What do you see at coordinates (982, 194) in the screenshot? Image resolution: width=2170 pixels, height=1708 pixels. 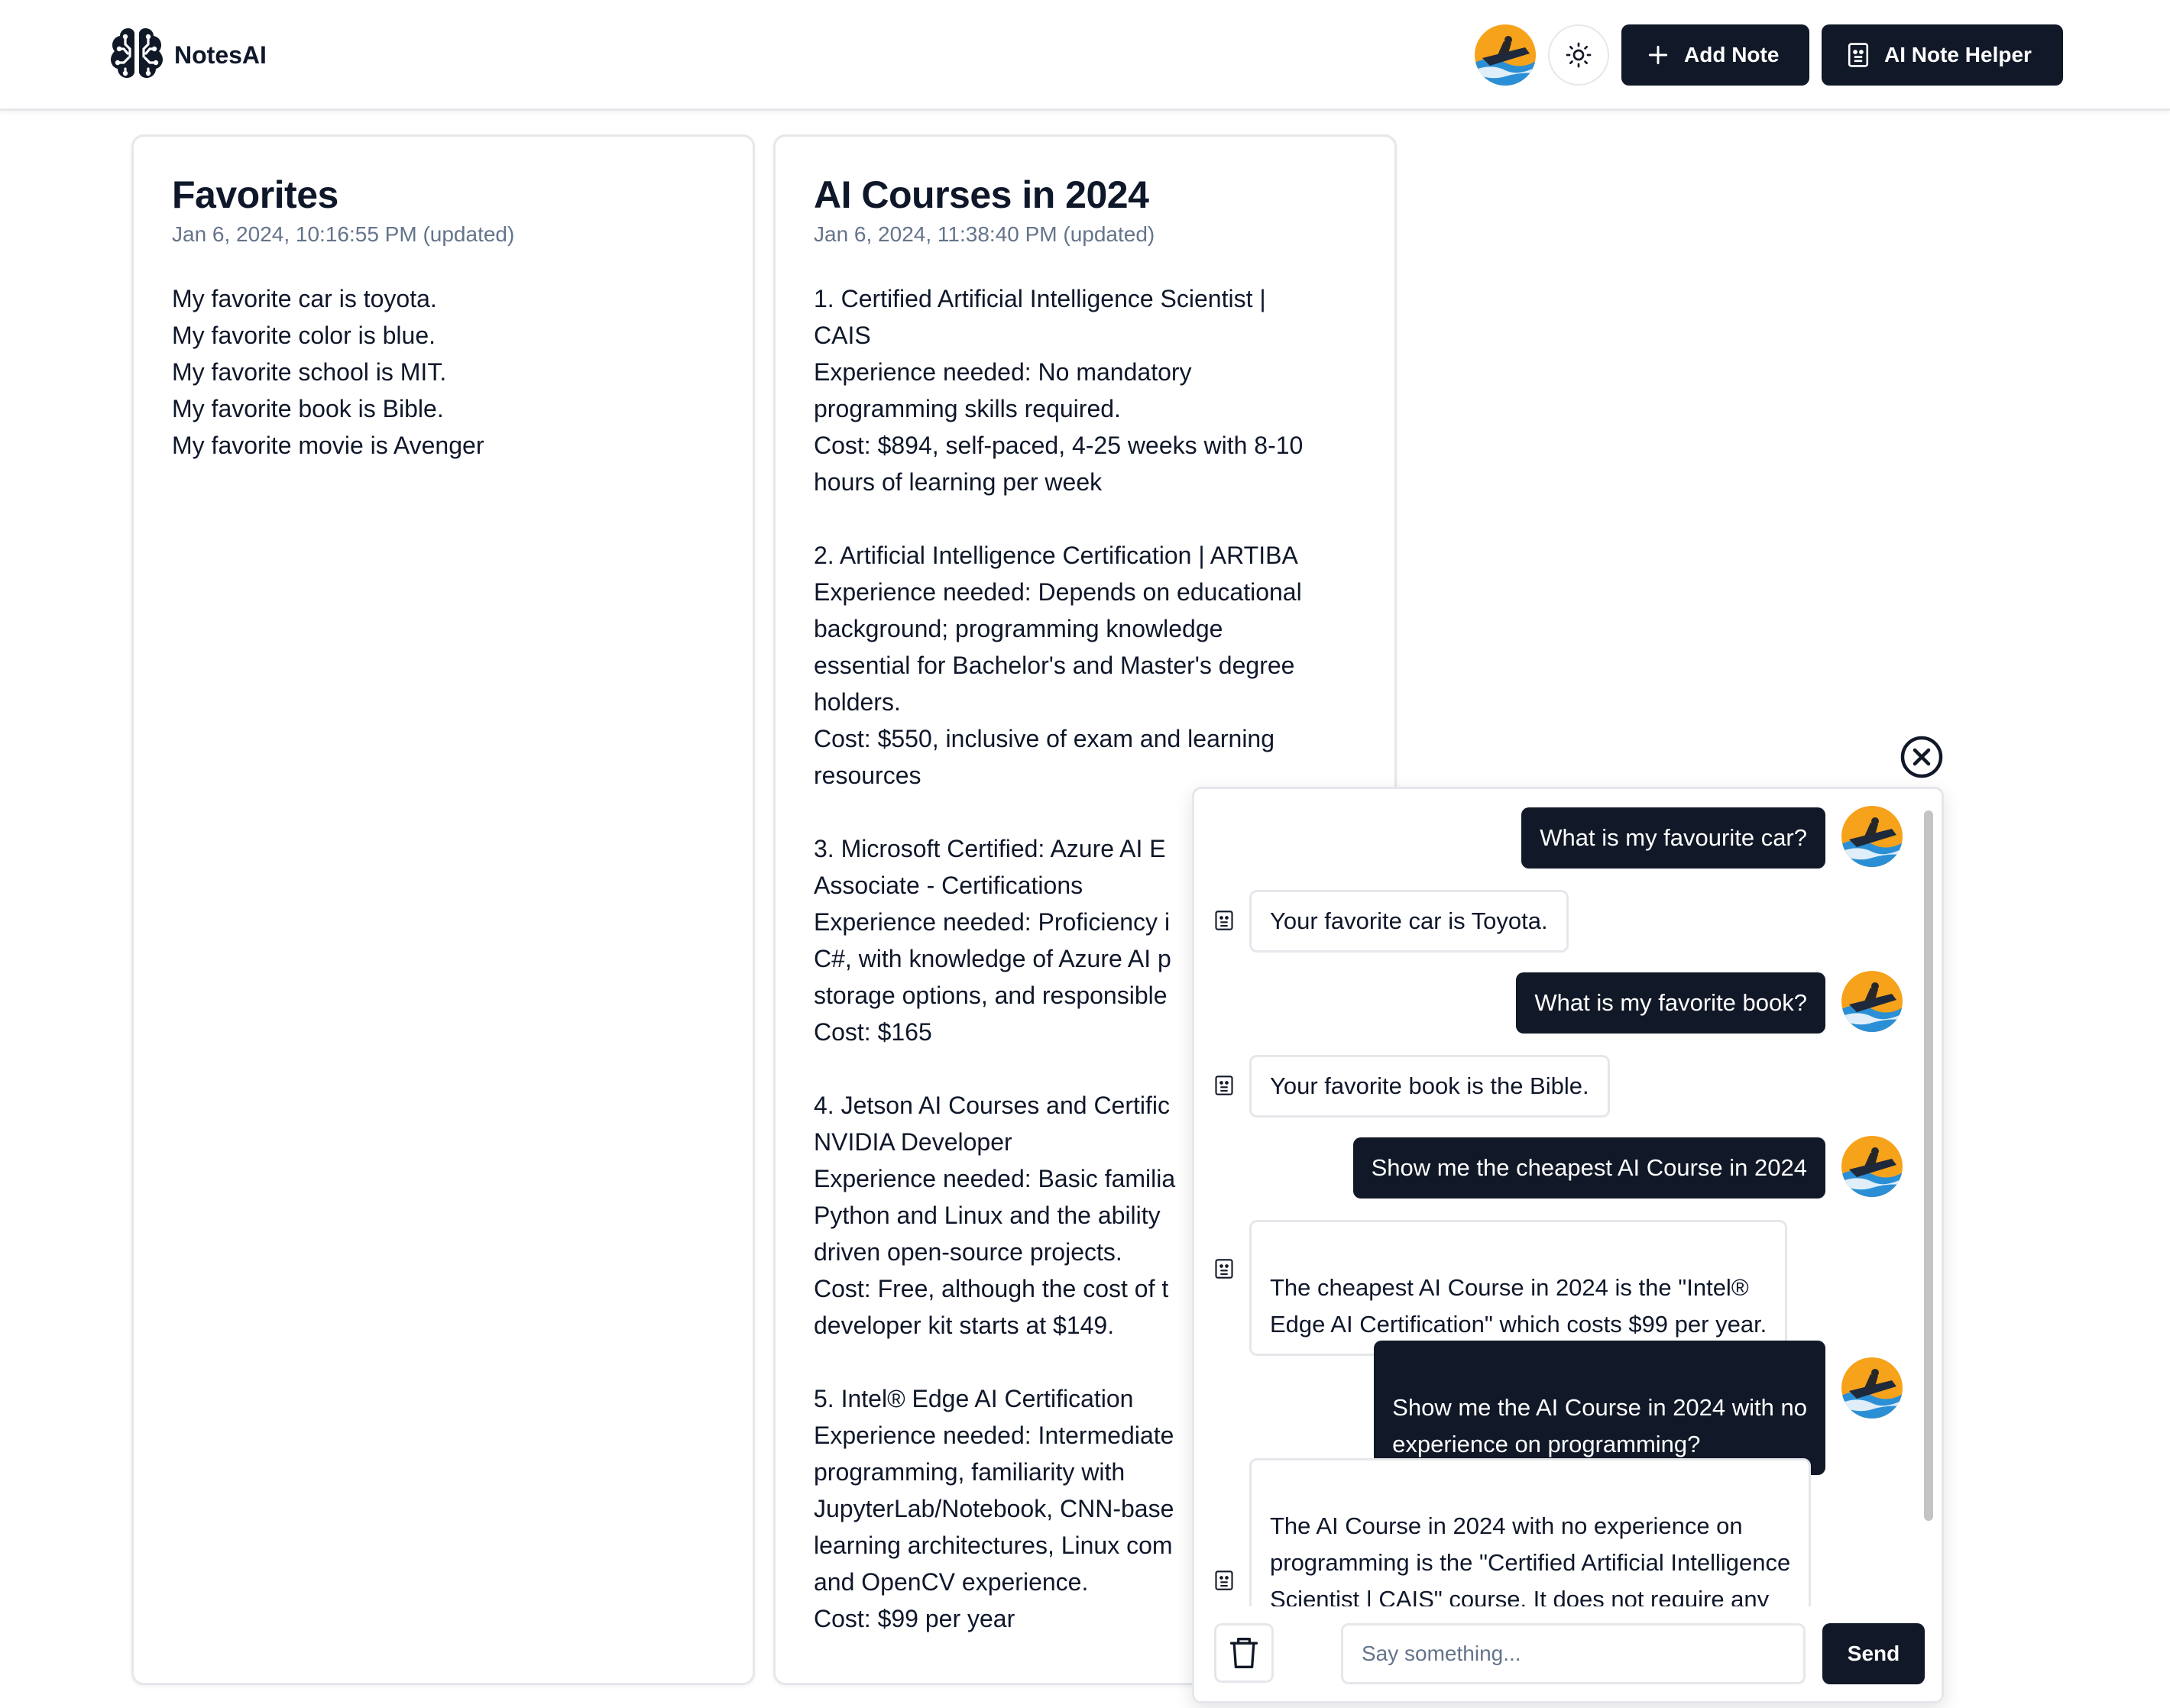 I see `note-title: AI Courses in 2024` at bounding box center [982, 194].